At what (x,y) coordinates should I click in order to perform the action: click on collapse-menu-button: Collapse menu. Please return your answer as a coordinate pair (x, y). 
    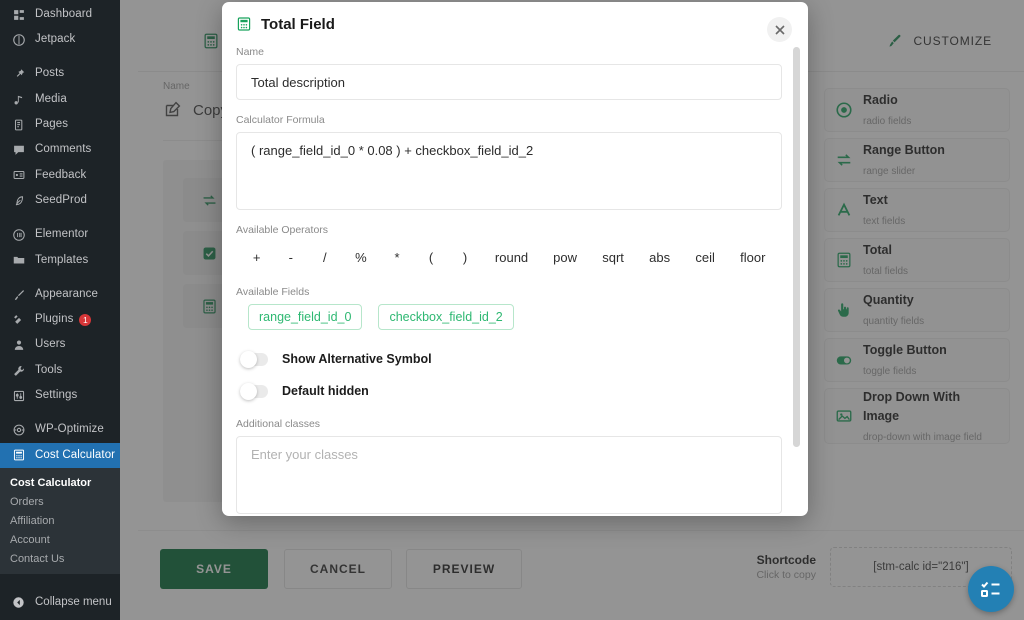
    Looking at the image, I should click on (60, 602).